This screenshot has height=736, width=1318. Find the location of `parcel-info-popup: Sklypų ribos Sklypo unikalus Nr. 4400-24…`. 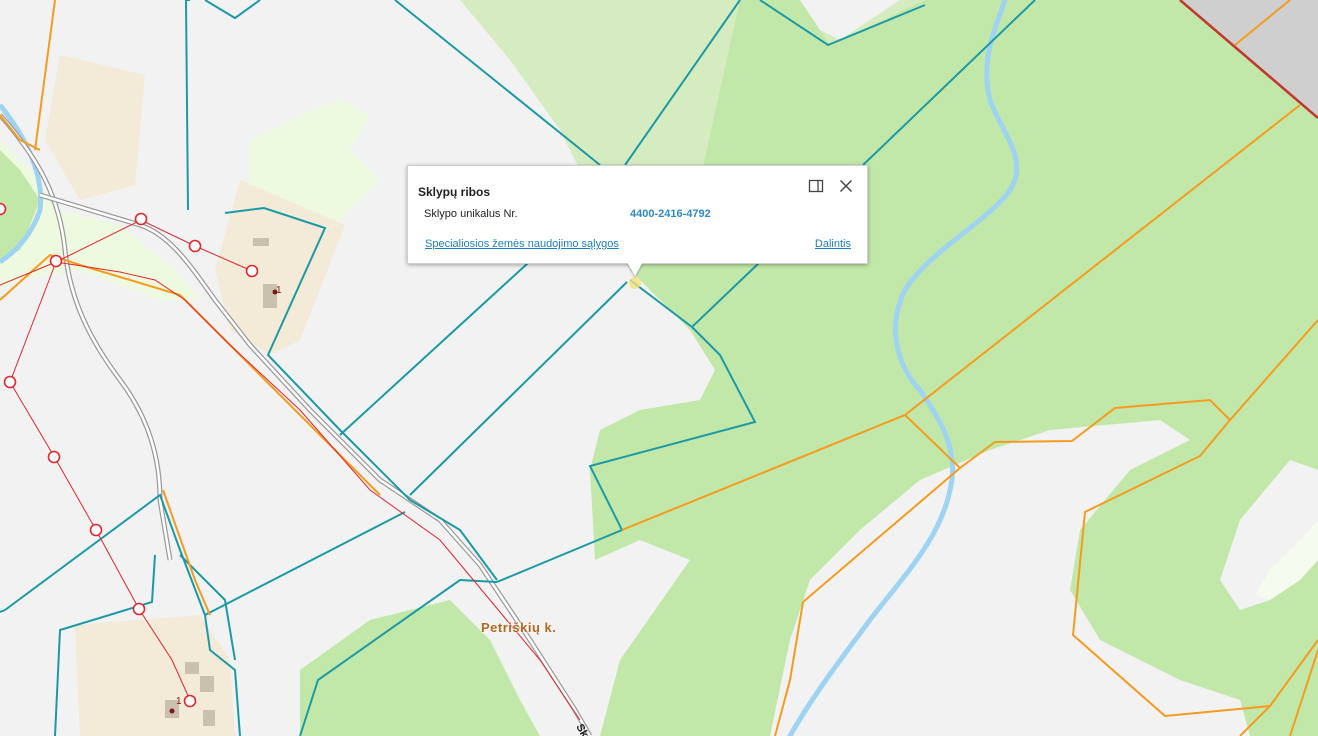

parcel-info-popup: Sklypų ribos Sklypo unikalus Nr. 4400-24… is located at coordinates (637, 214).